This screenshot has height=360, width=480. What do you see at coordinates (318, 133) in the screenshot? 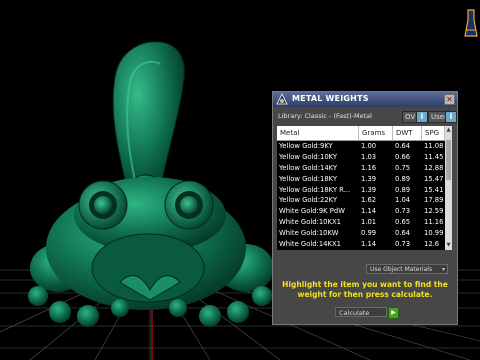
I see `column-header-metal: Metal` at bounding box center [318, 133].